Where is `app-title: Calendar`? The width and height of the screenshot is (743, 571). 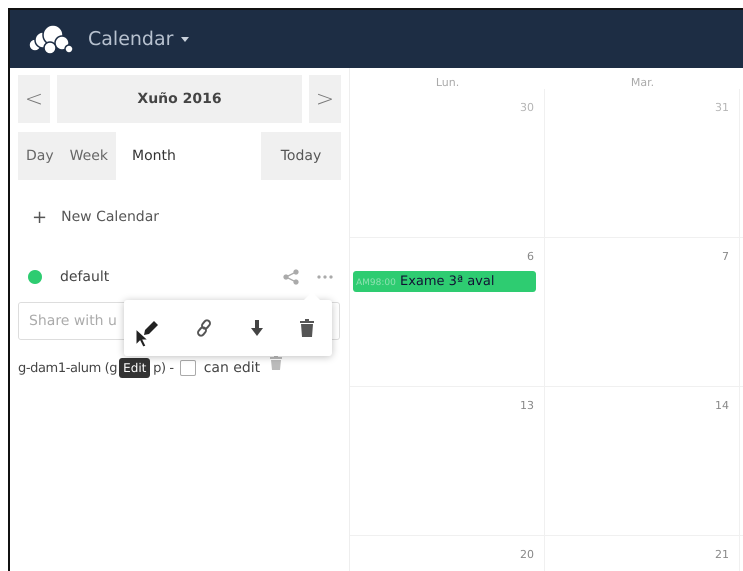 app-title: Calendar is located at coordinates (131, 39).